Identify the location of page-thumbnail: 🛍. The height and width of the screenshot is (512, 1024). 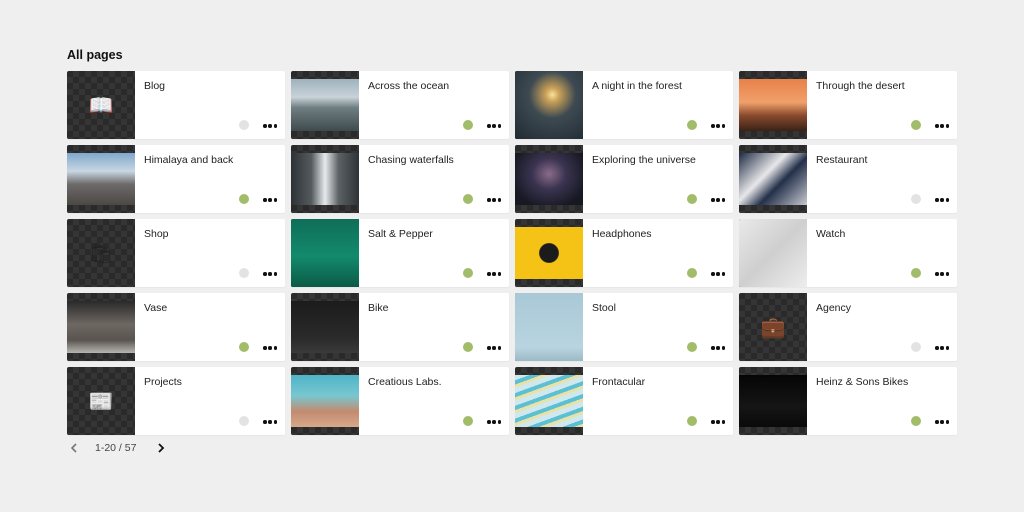
(101, 253).